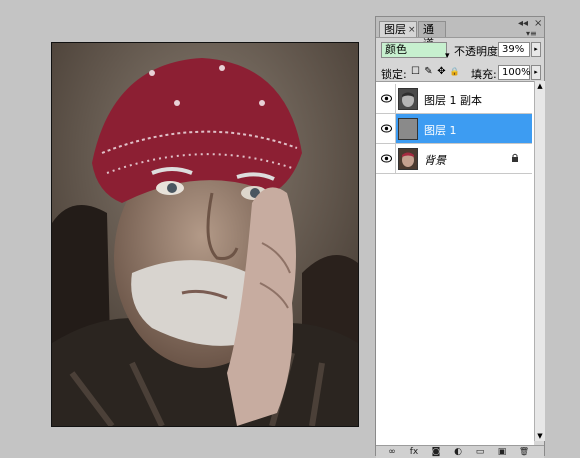 The image size is (580, 458). Describe the element at coordinates (514, 72) in the screenshot. I see `fill-field: 100%` at that location.